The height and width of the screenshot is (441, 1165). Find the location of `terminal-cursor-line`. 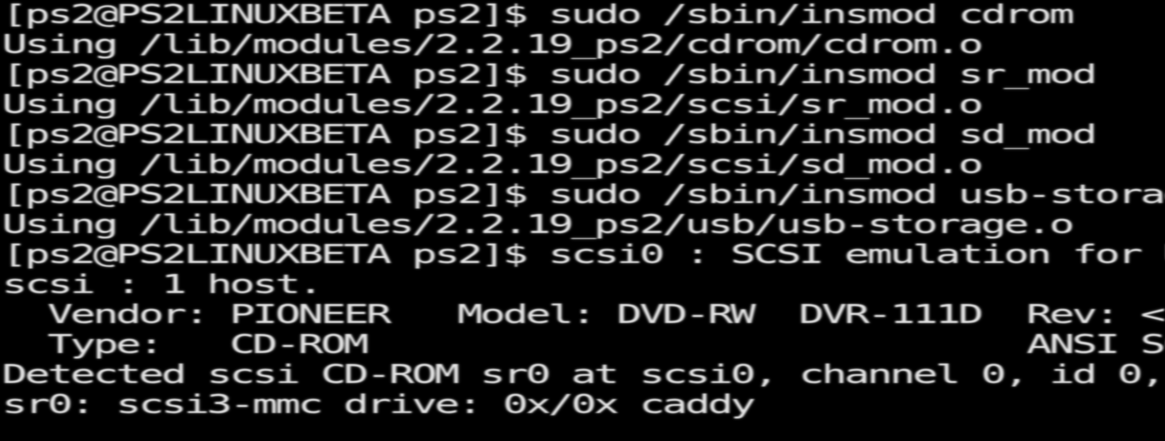

terminal-cursor-line is located at coordinates (583, 430).